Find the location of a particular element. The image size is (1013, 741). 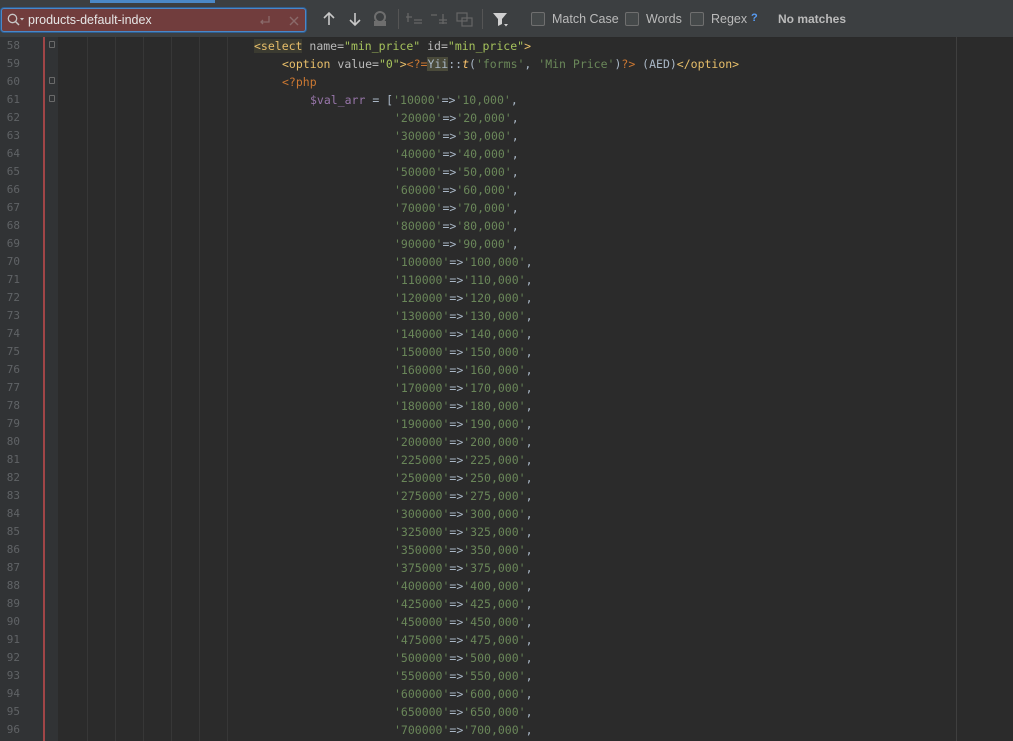

code-line: 64 '40000'=>'40,000', is located at coordinates (506, 154).